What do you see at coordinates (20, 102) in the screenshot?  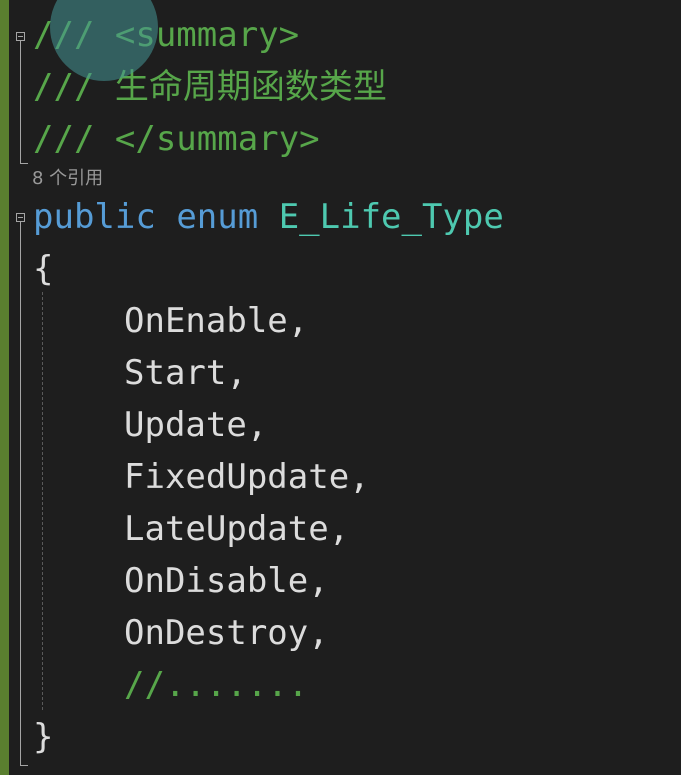 I see `summary-outline-line` at bounding box center [20, 102].